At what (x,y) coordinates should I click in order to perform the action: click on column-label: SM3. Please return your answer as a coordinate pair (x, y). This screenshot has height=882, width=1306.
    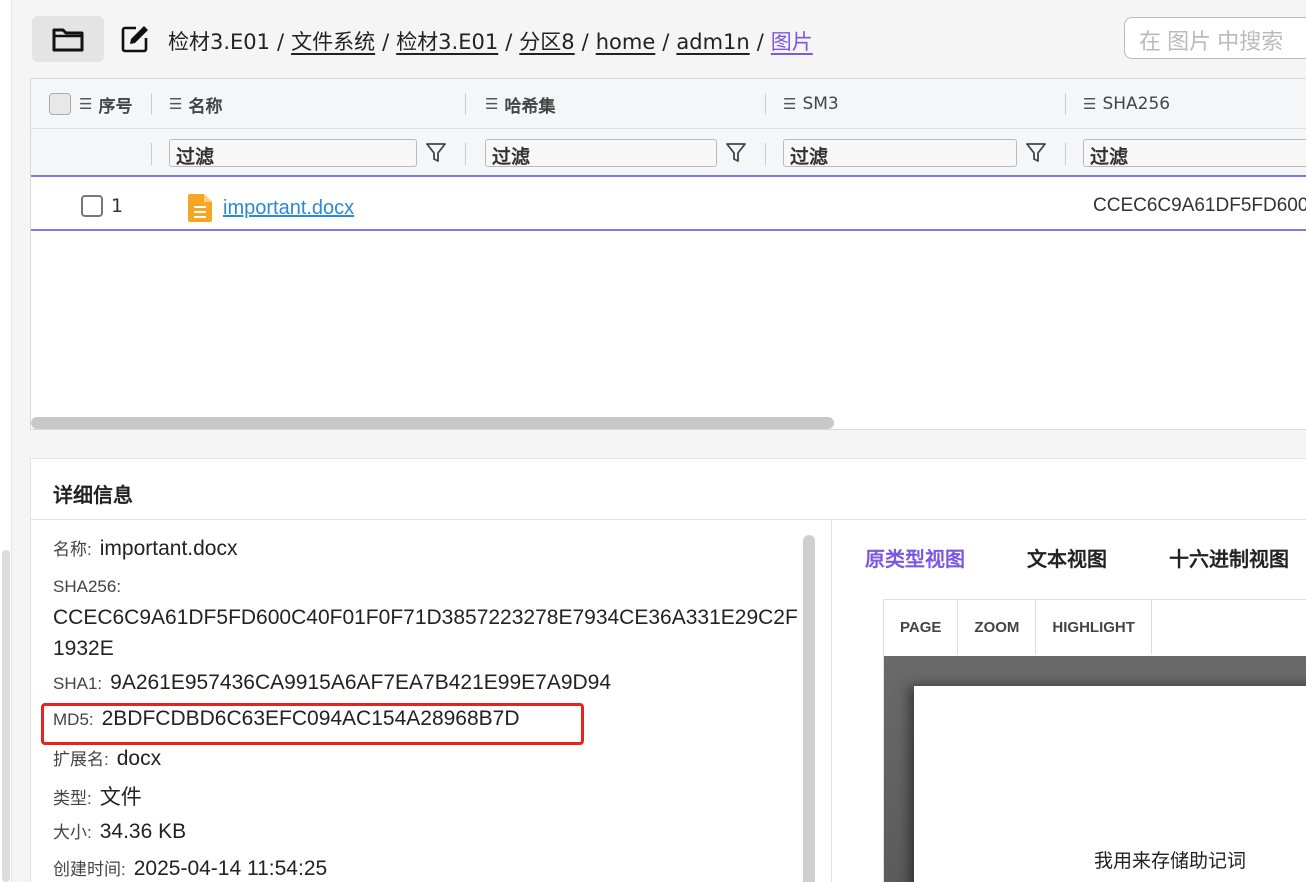
    Looking at the image, I should click on (820, 104).